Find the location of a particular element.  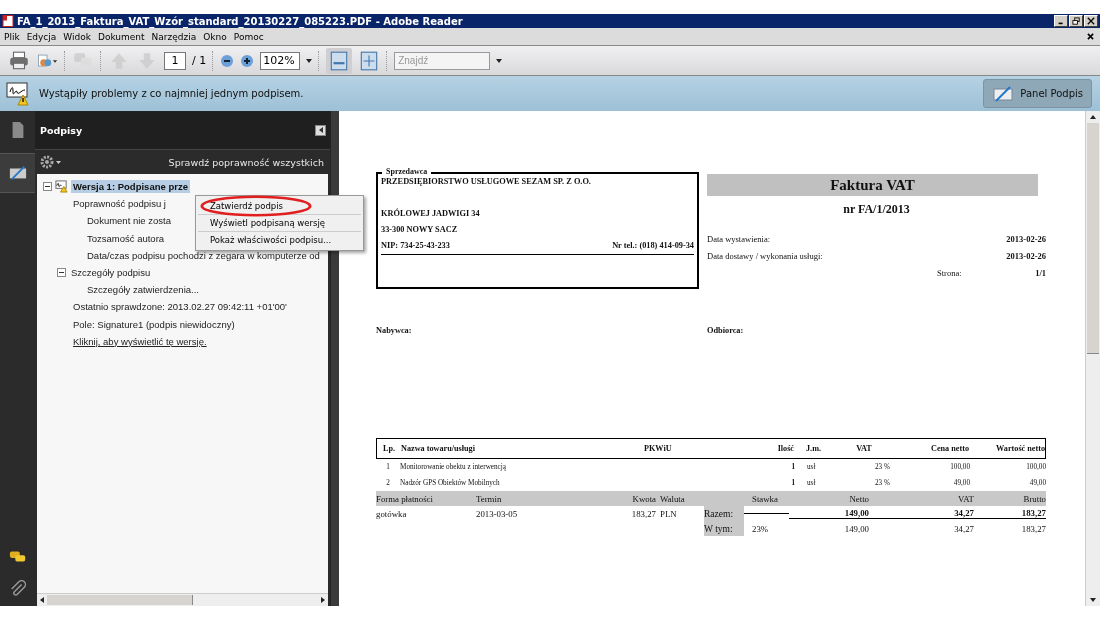

menu-item: Zatwierdź podpis is located at coordinates (279, 206).